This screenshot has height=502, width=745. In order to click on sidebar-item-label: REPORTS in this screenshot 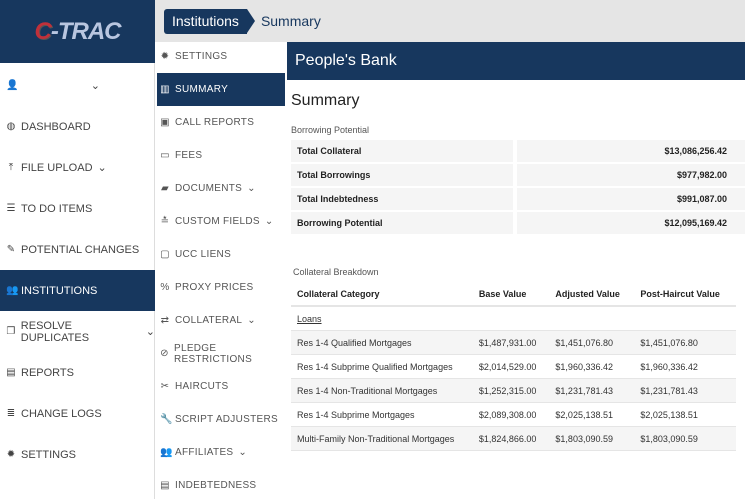, I will do `click(47, 372)`.